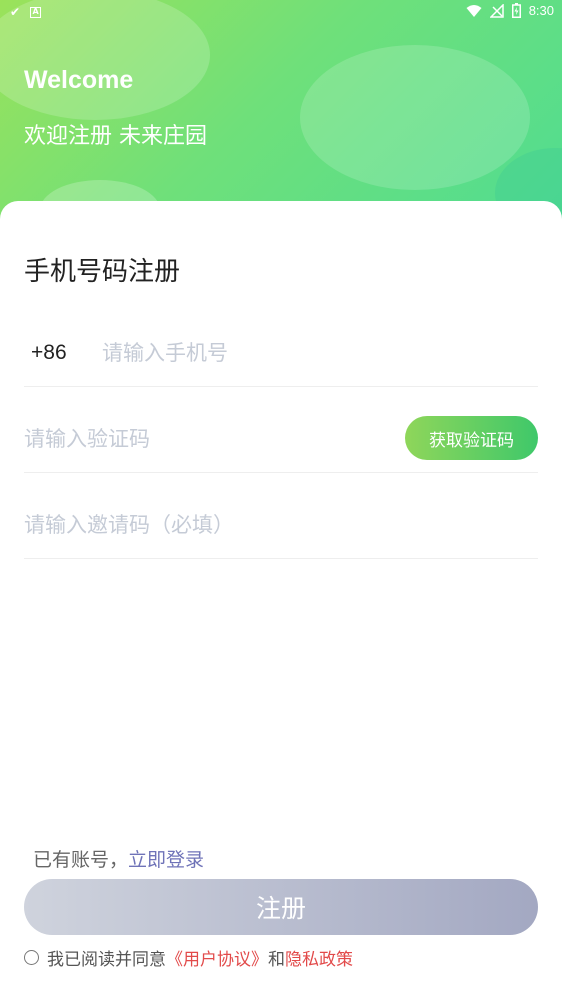 Image resolution: width=562 pixels, height=1000 pixels. I want to click on page-title: 手机号码注册, so click(102, 272).